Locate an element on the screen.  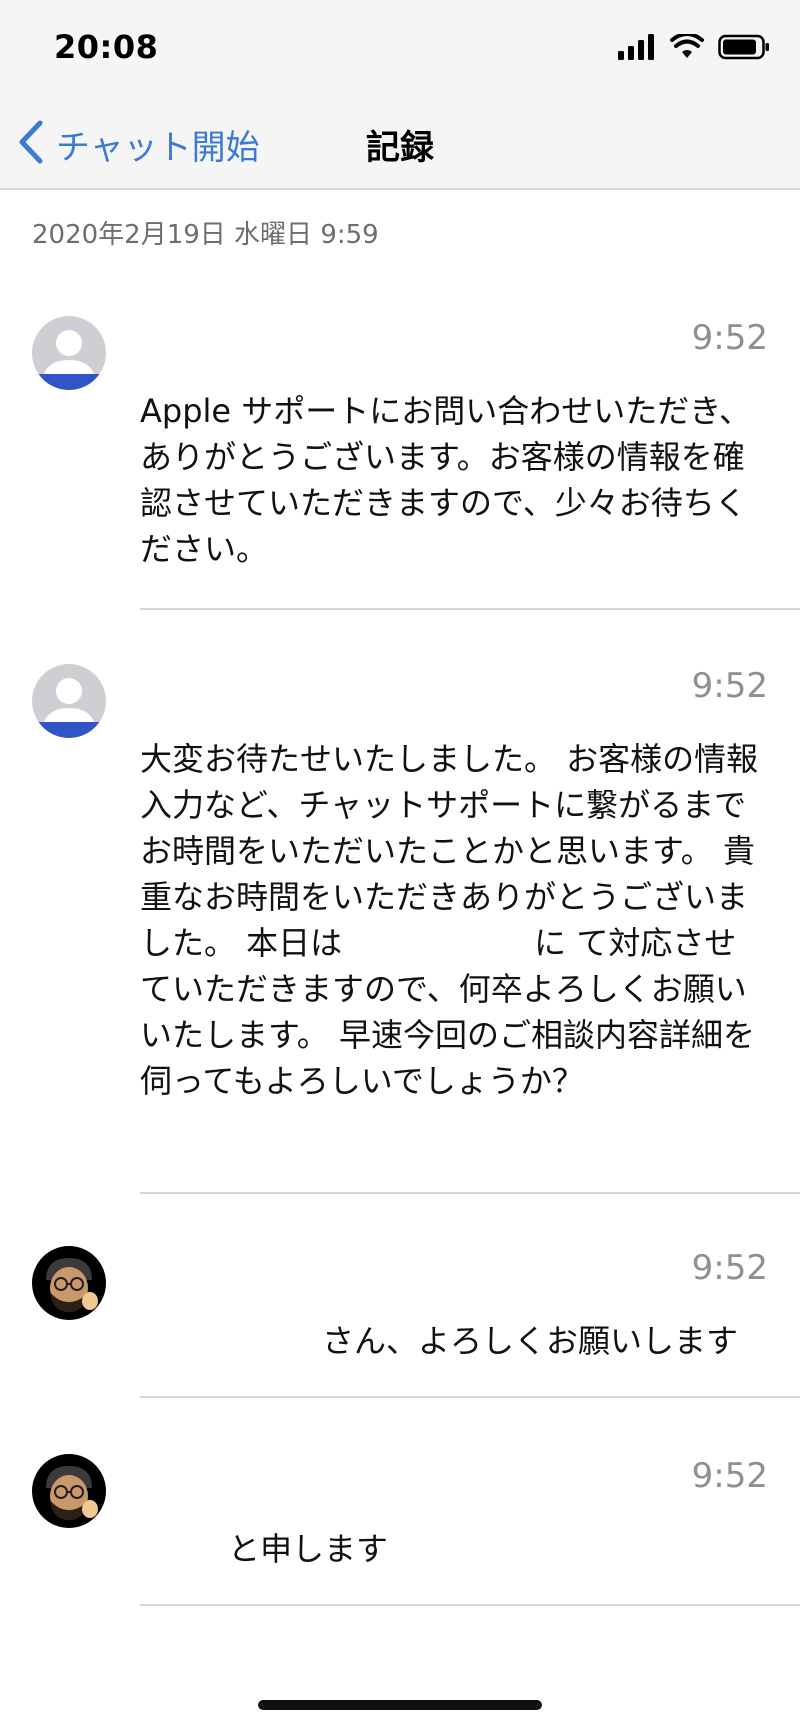
battery-icon is located at coordinates (744, 49).